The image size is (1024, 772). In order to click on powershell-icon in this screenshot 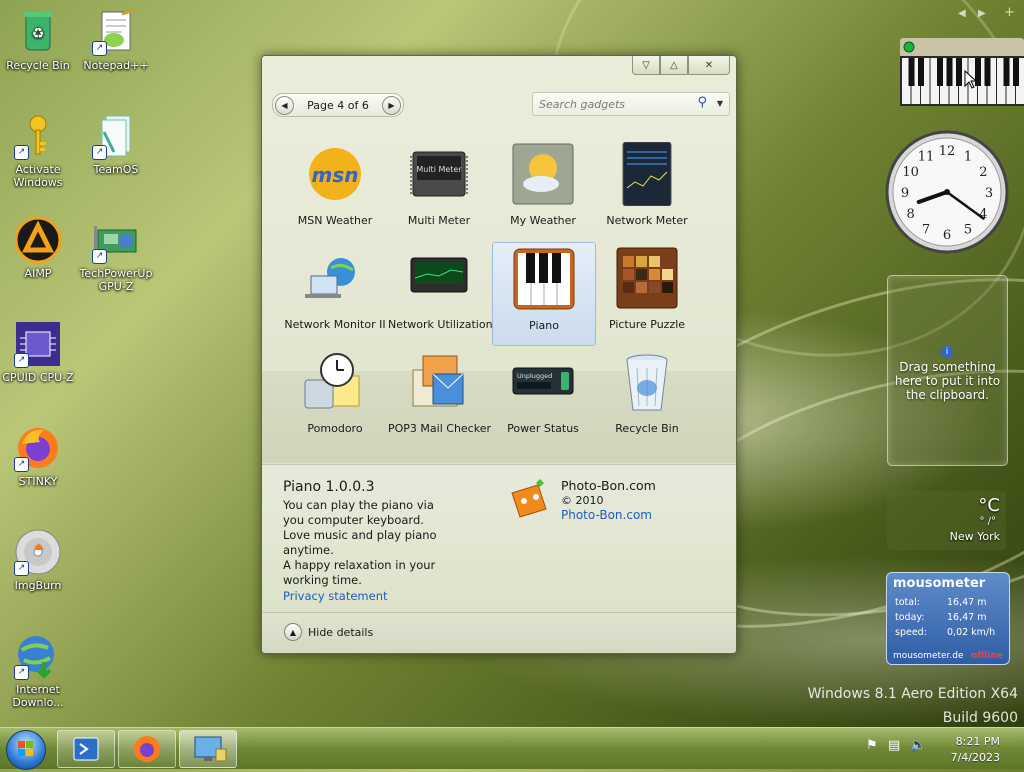, I will do `click(86, 749)`.